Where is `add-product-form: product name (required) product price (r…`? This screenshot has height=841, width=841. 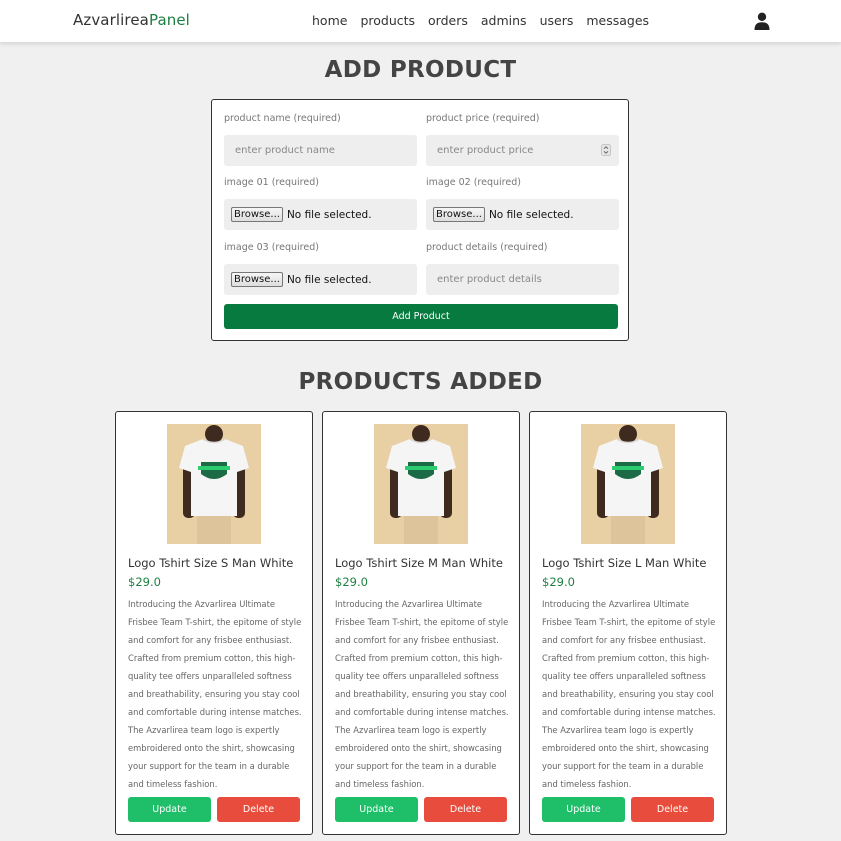
add-product-form: product name (required) product price (r… is located at coordinates (420, 220).